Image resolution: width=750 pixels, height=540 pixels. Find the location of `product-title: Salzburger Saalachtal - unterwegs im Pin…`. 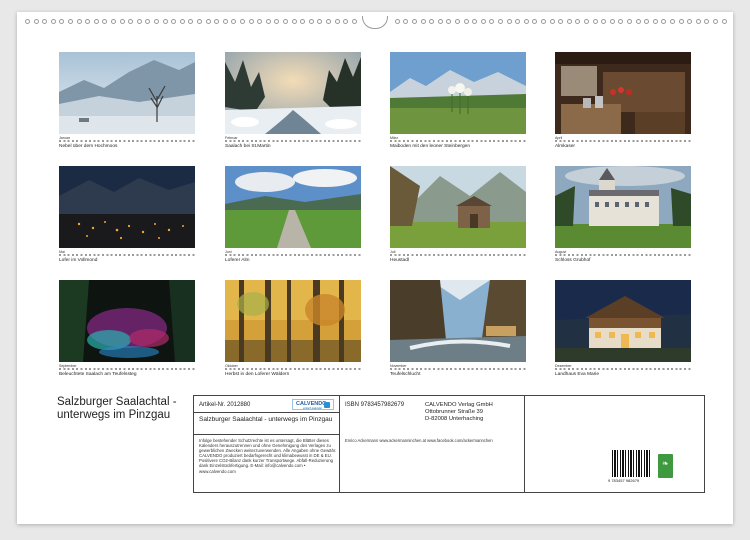

product-title: Salzburger Saalachtal - unterwegs im Pin… is located at coordinates (266, 419).